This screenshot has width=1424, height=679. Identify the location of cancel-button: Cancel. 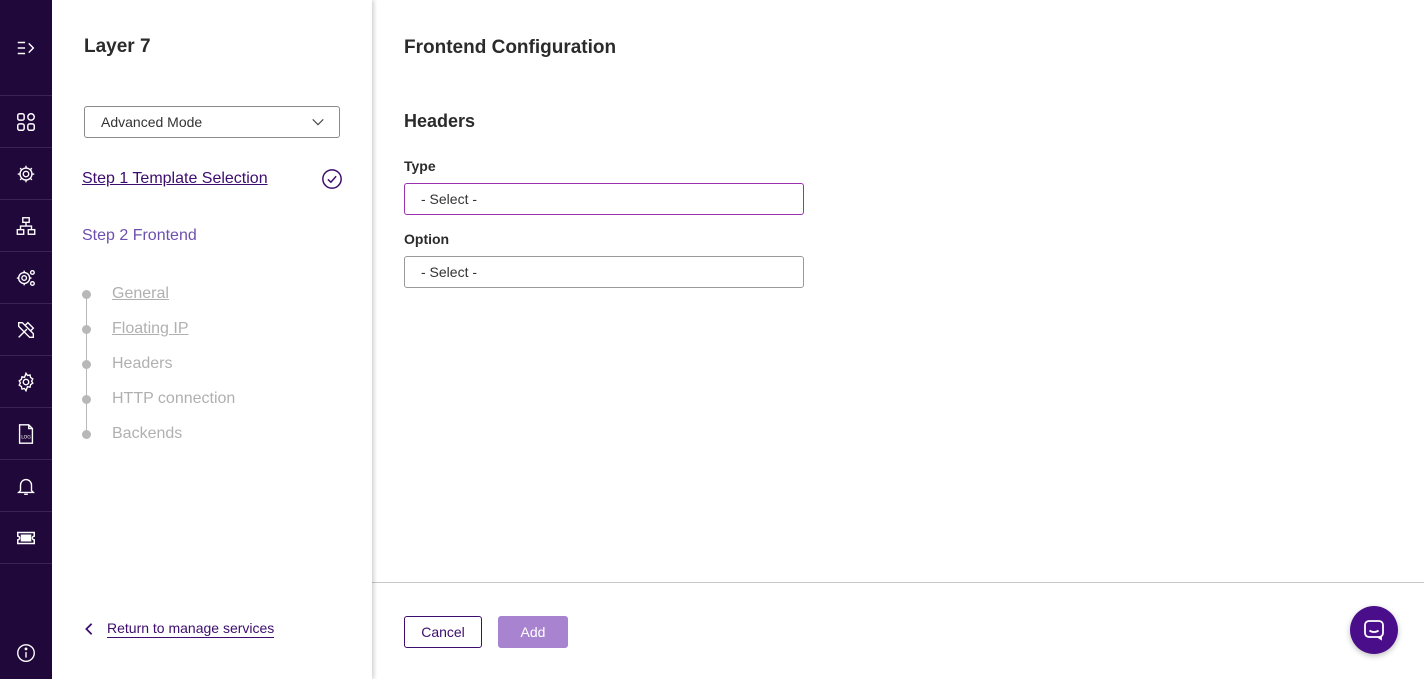
(443, 632).